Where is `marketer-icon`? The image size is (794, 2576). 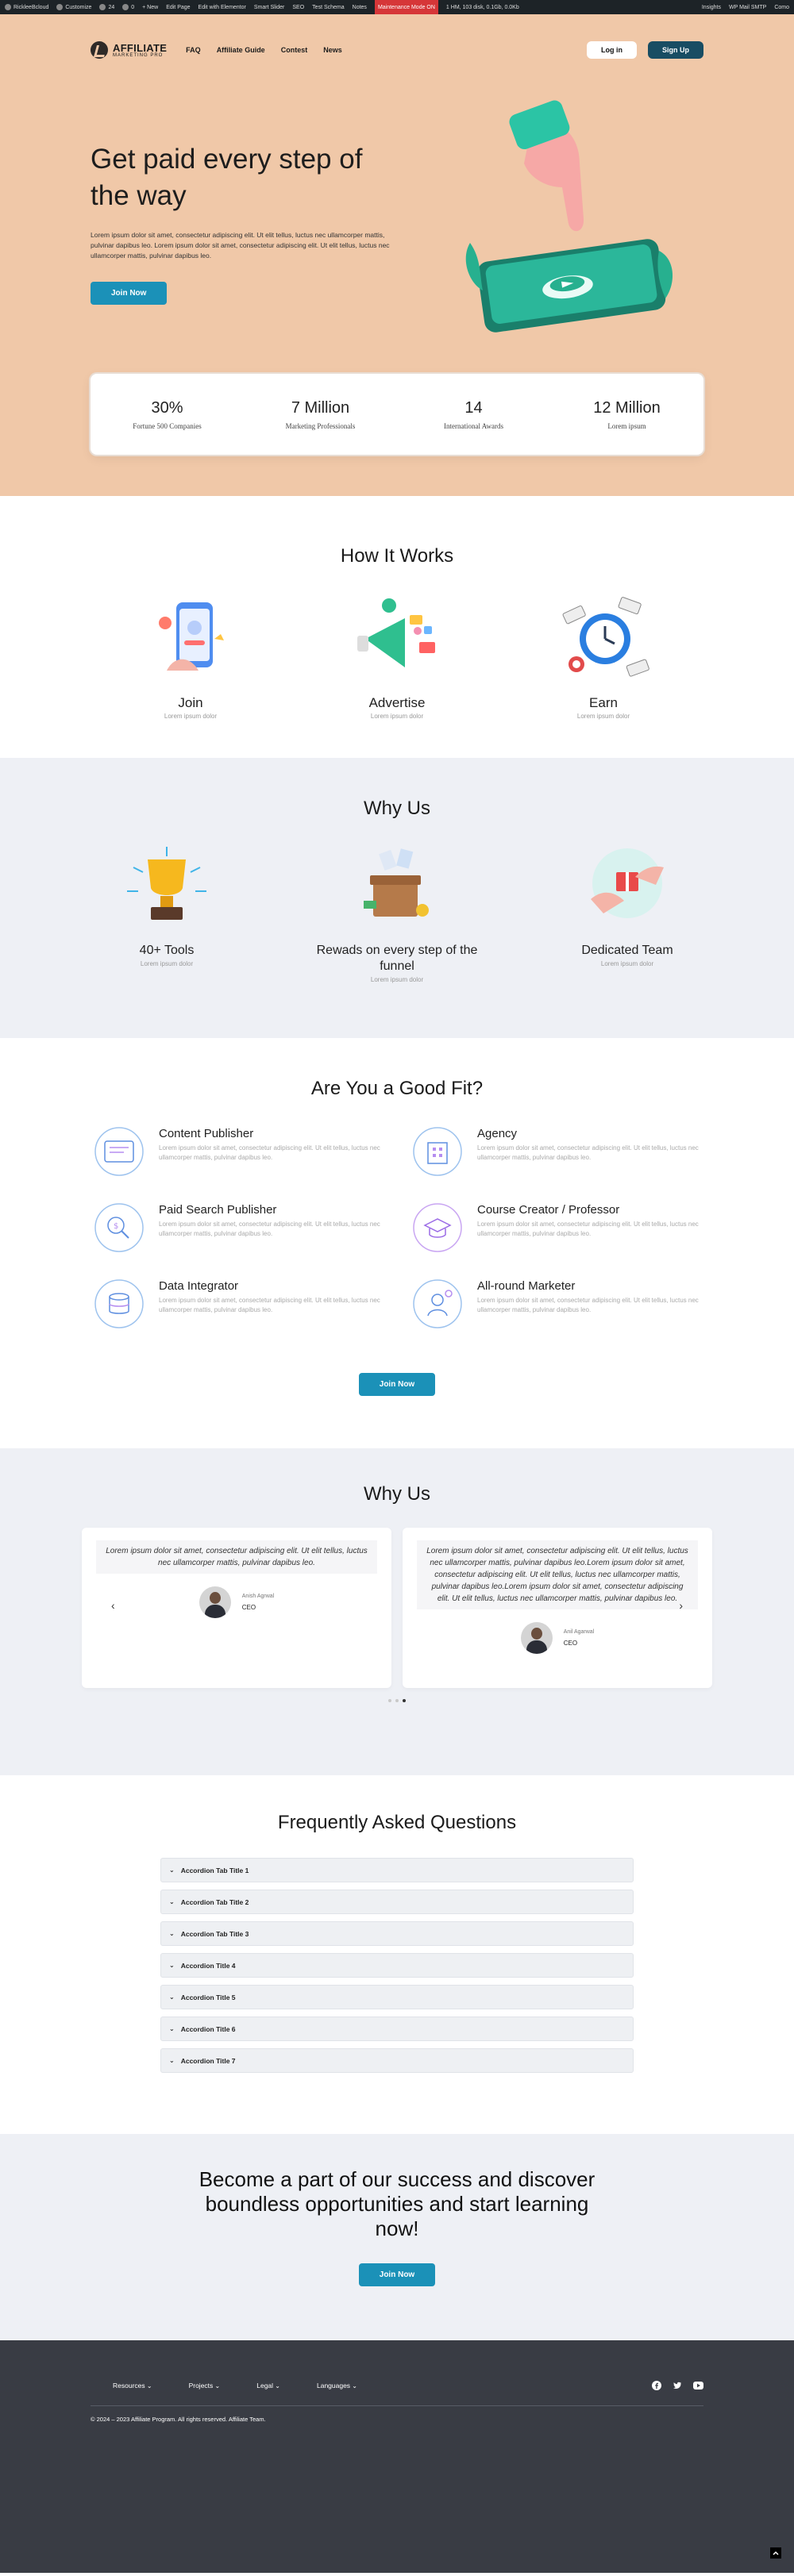 marketer-icon is located at coordinates (437, 1303).